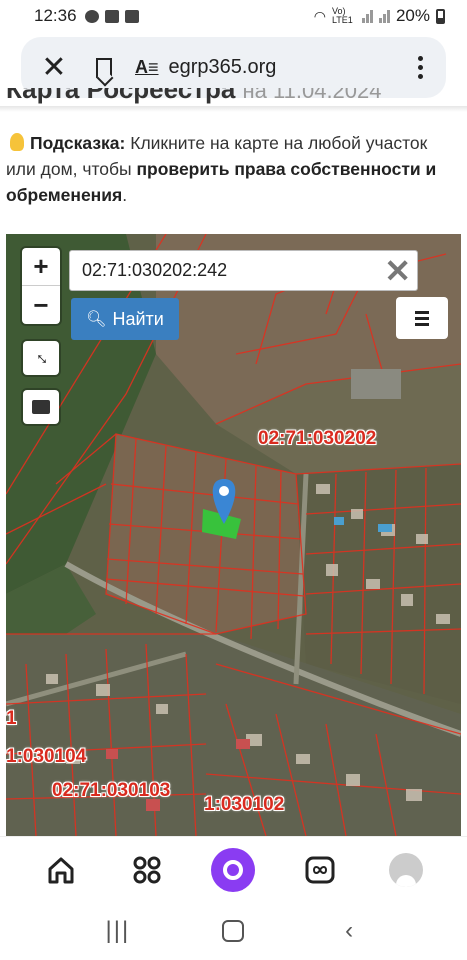 The image size is (467, 960). Describe the element at coordinates (54, 68) in the screenshot. I see `close-tab-button: ✕` at that location.